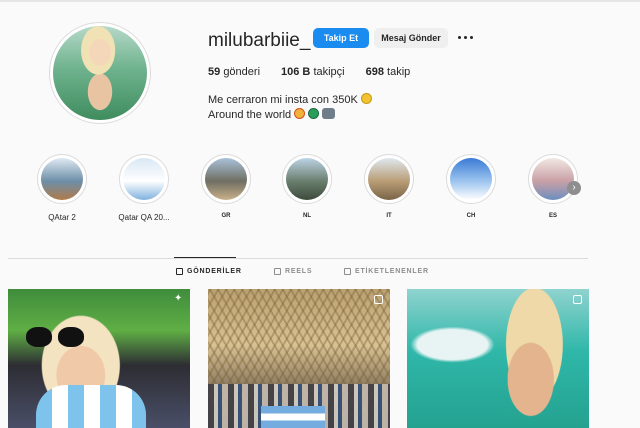 This screenshot has height=428, width=640. I want to click on send-message-button: Mesaj Gönder, so click(411, 38).